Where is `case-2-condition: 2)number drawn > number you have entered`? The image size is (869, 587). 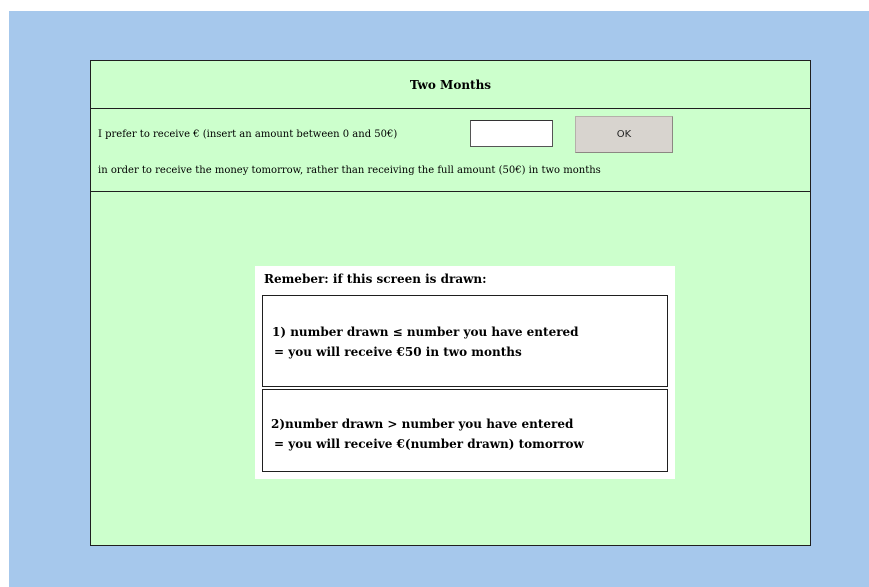
case-2-condition: 2)number drawn > number you have entered is located at coordinates (422, 424).